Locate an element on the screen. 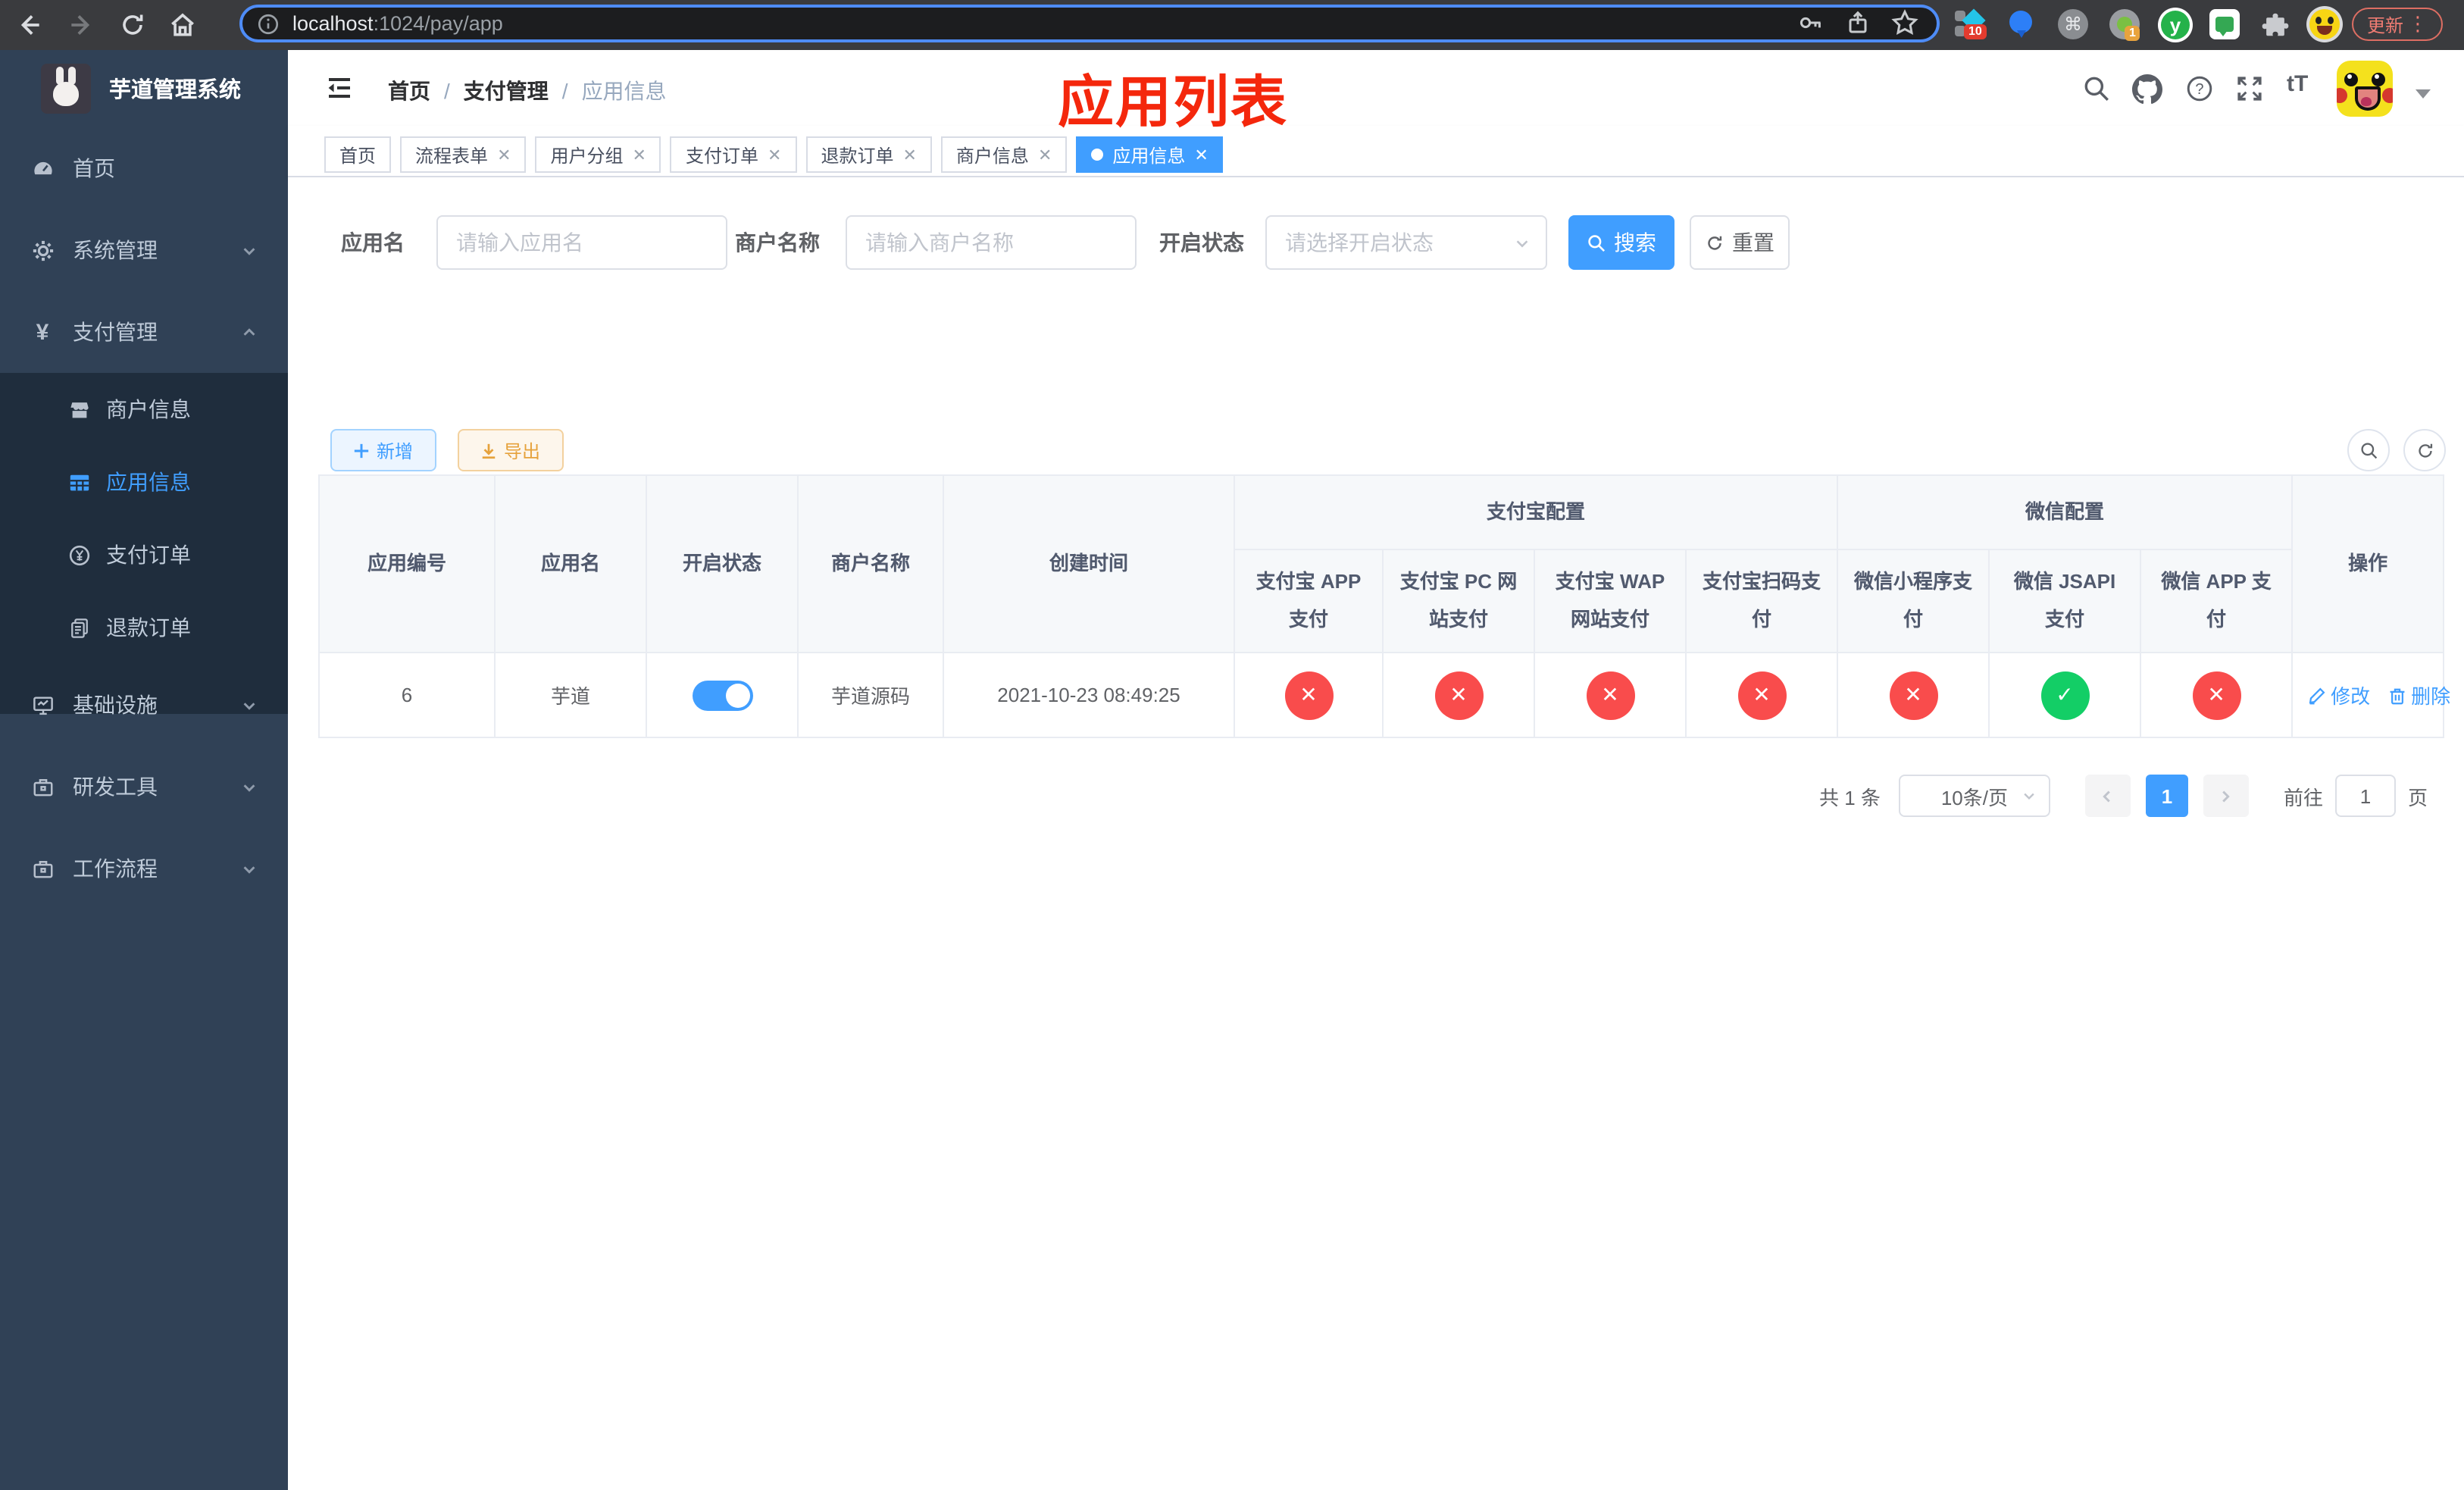 The image size is (2464, 1490). app-title: 芋道管理系统 is located at coordinates (175, 91).